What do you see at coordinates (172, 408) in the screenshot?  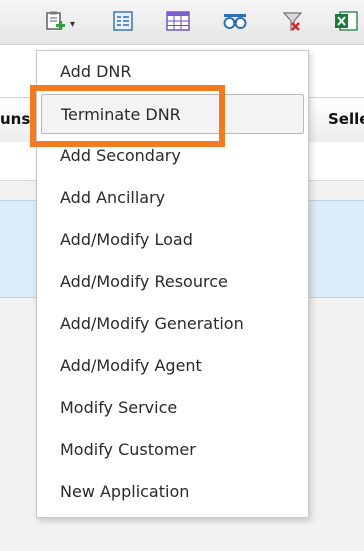 I see `menu-item-modify-service: Modify Service` at bounding box center [172, 408].